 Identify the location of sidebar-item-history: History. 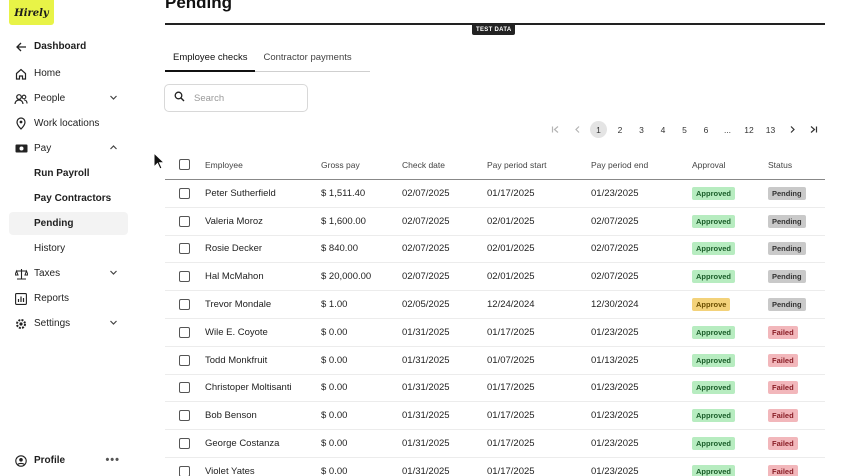
(68, 248).